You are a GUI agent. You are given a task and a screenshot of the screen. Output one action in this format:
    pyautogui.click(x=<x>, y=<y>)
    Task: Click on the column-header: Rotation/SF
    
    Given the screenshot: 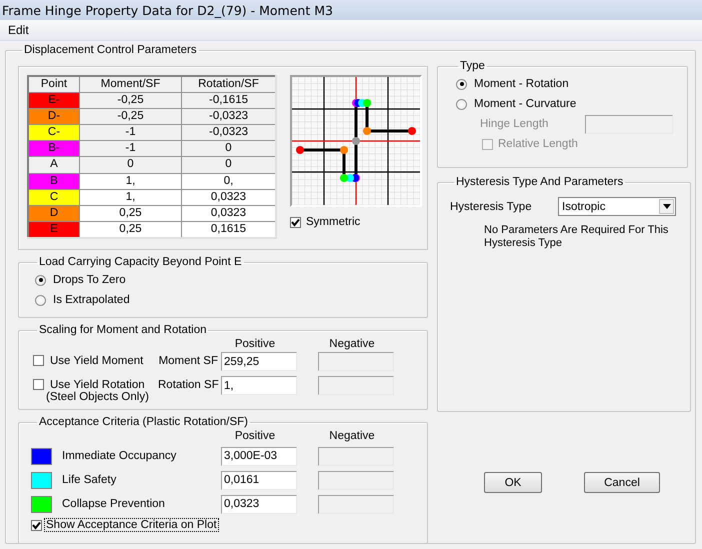 What is the action you would take?
    pyautogui.click(x=229, y=84)
    